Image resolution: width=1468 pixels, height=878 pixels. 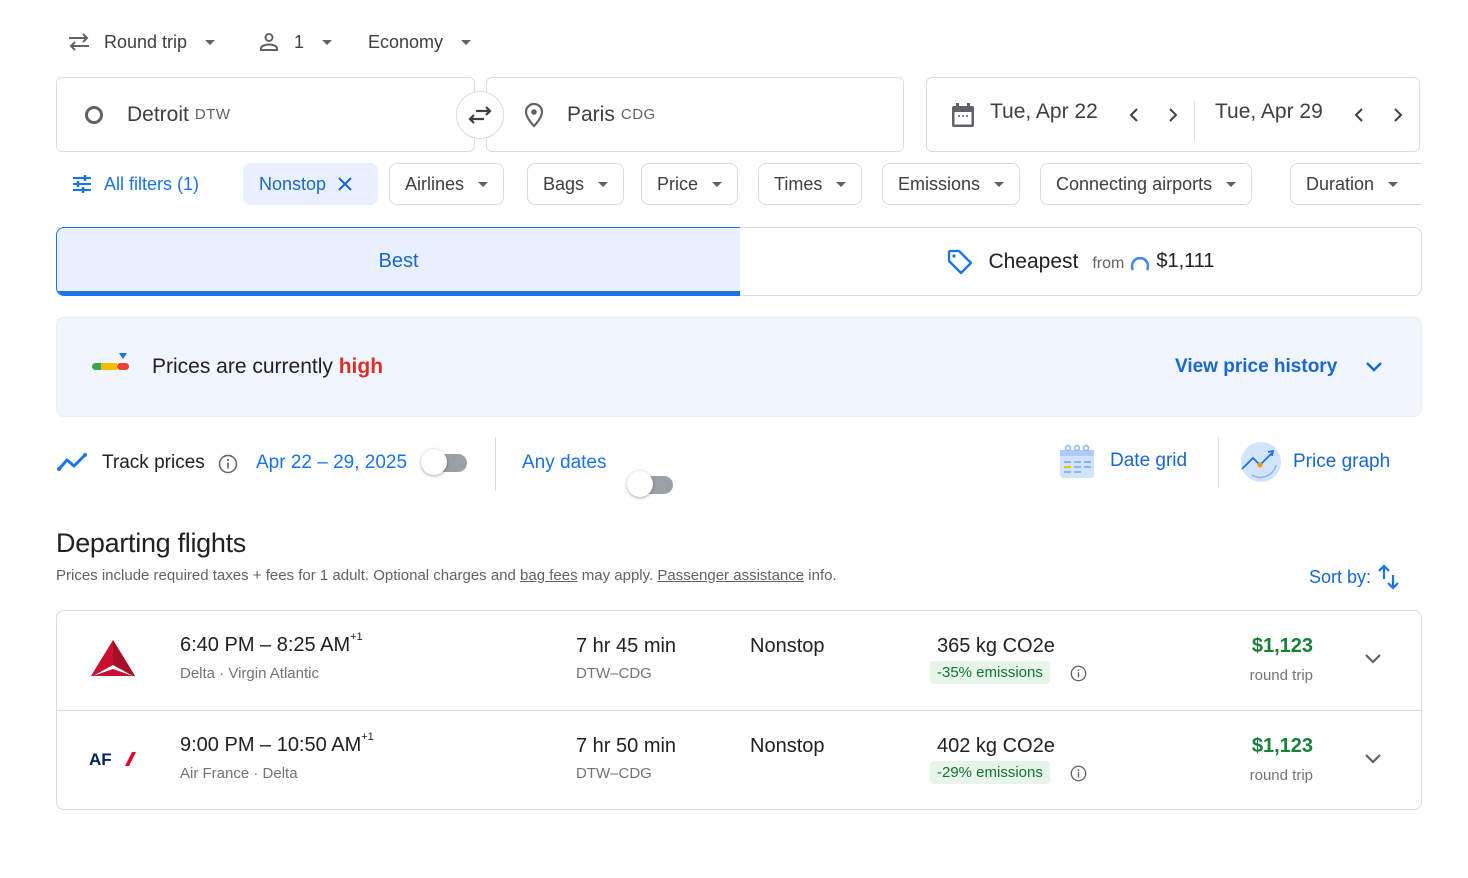 I want to click on all-filters-label: All filters (1), so click(x=152, y=183).